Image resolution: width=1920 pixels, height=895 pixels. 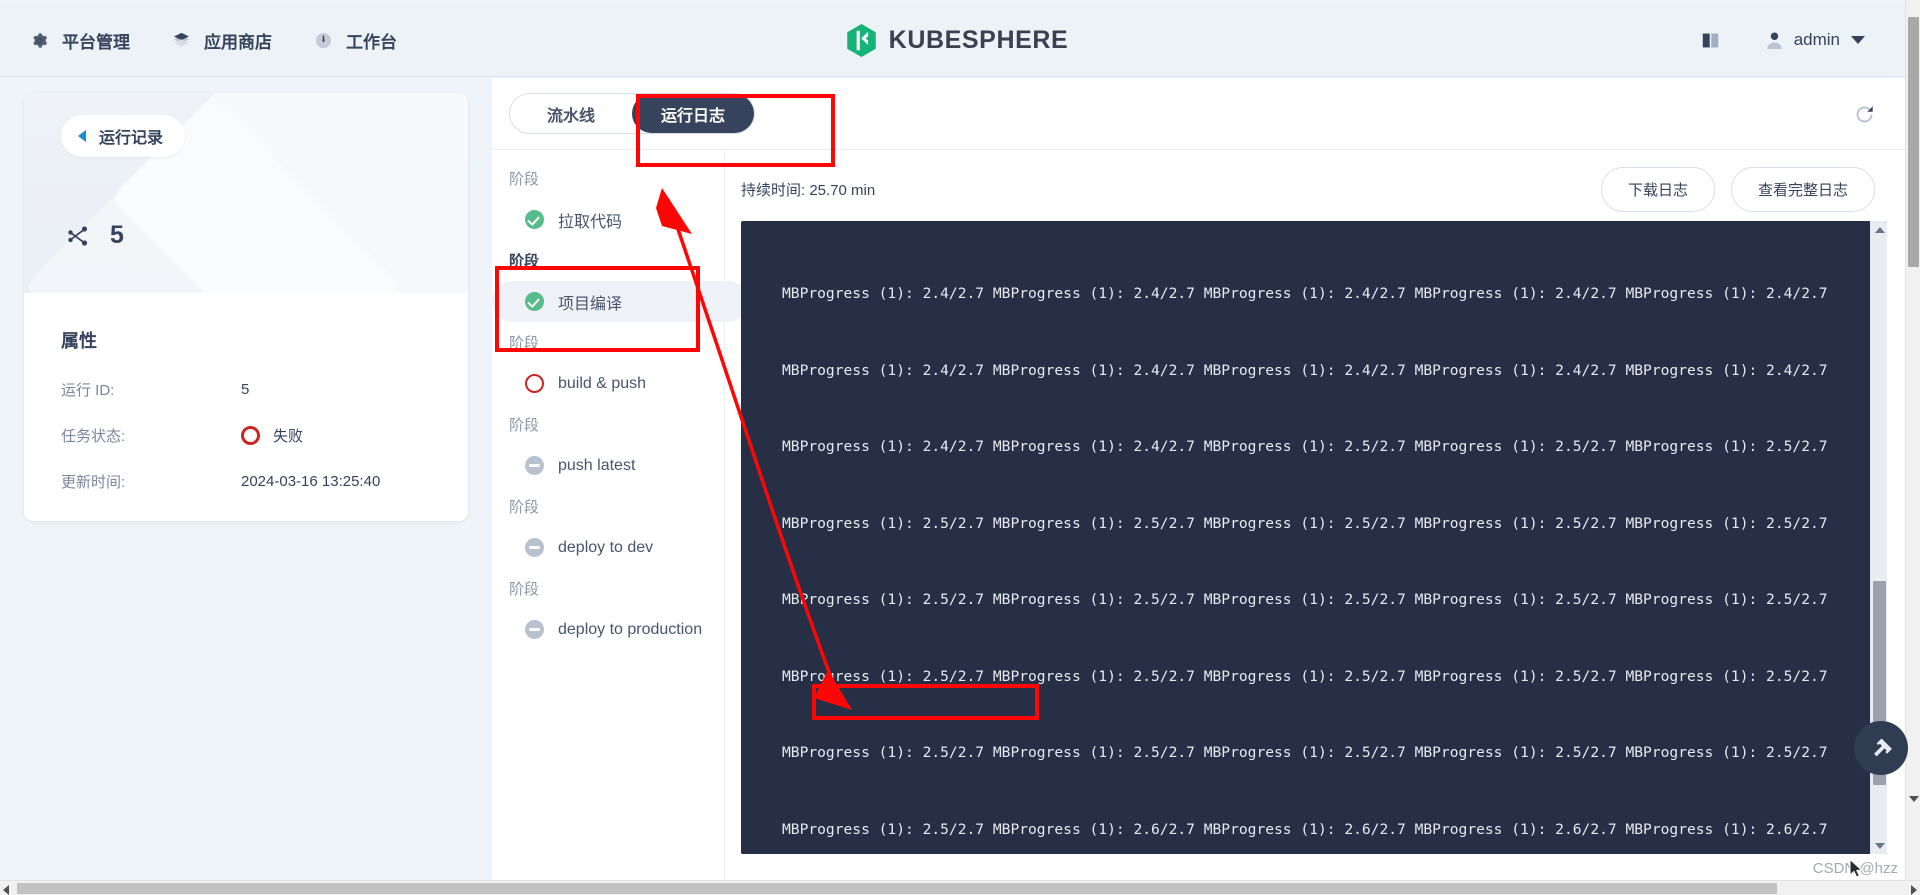 I want to click on stage-block-2: 阶段 build & push, so click(x=608, y=368).